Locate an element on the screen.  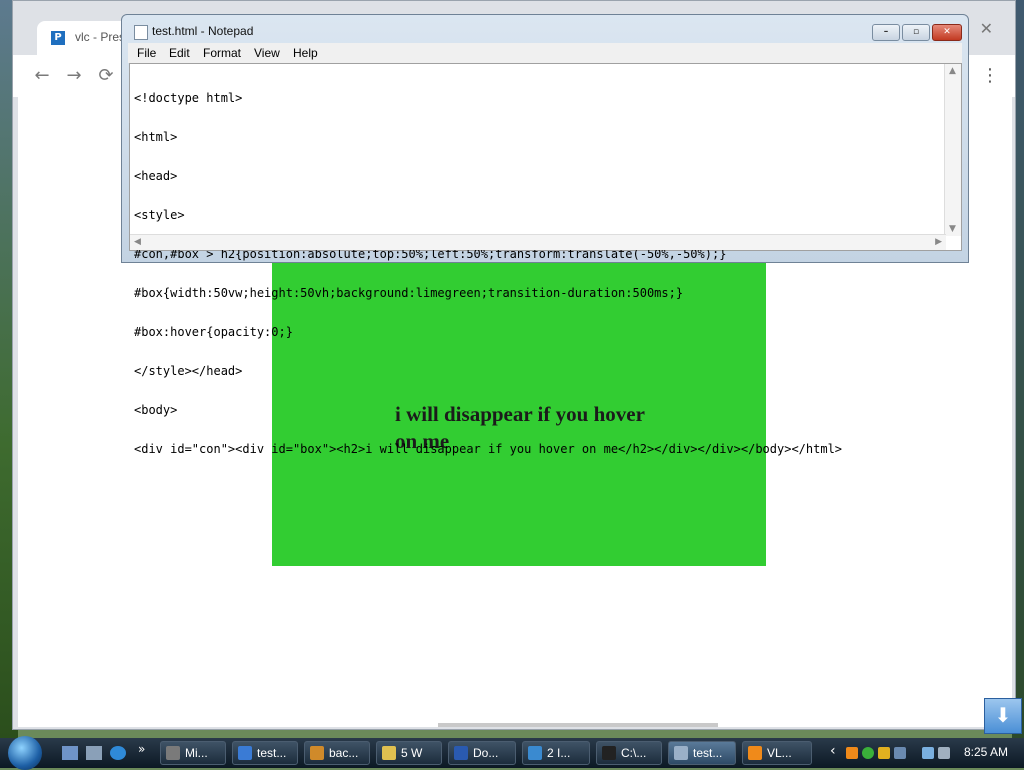
browser-close-icon: ✕ is located at coordinates (986, 28).